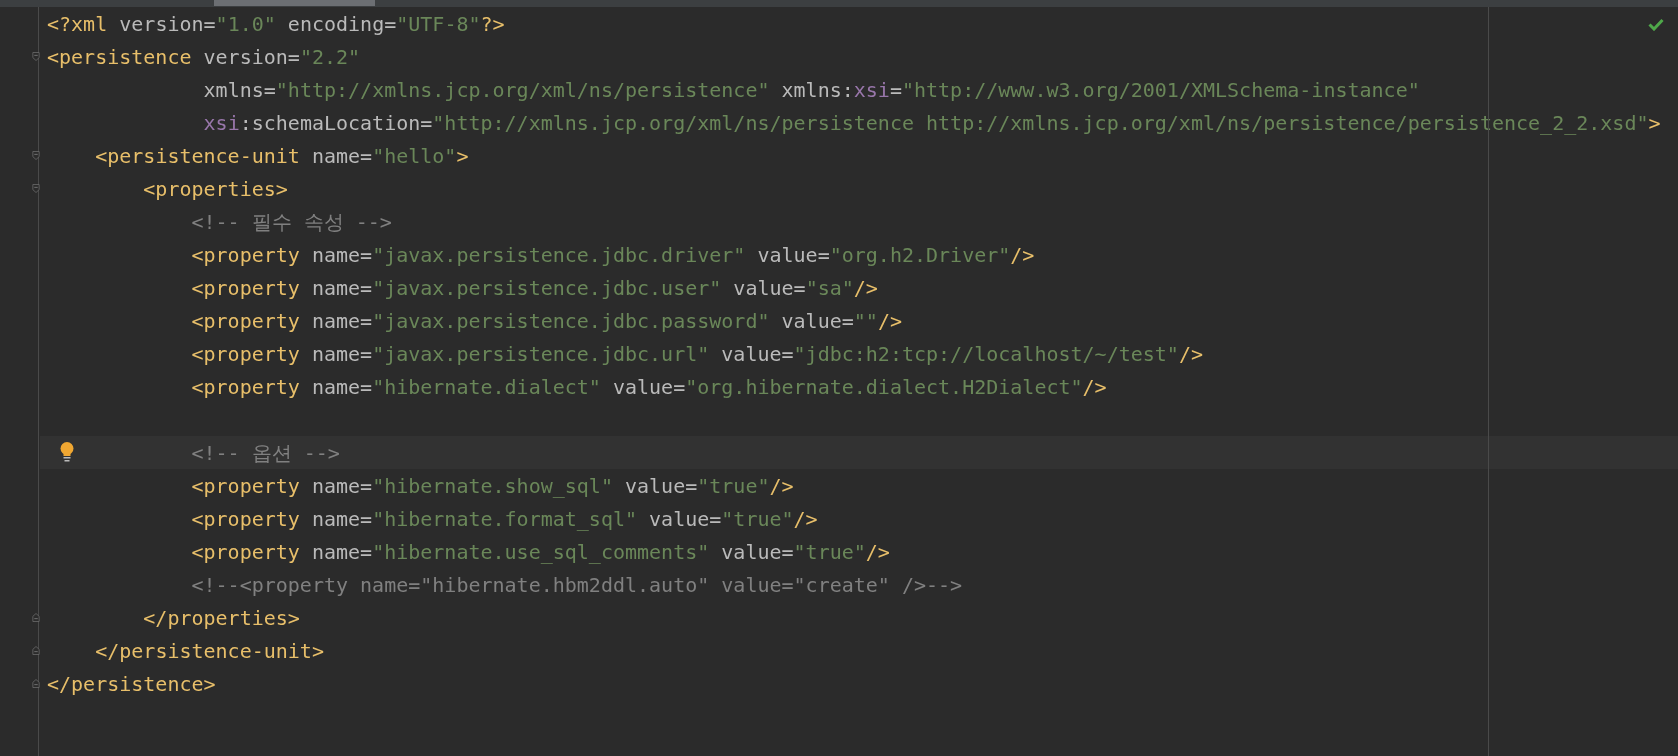 The image size is (1678, 756). I want to click on code-line: <!-- 옵션 -->, so click(265, 452).